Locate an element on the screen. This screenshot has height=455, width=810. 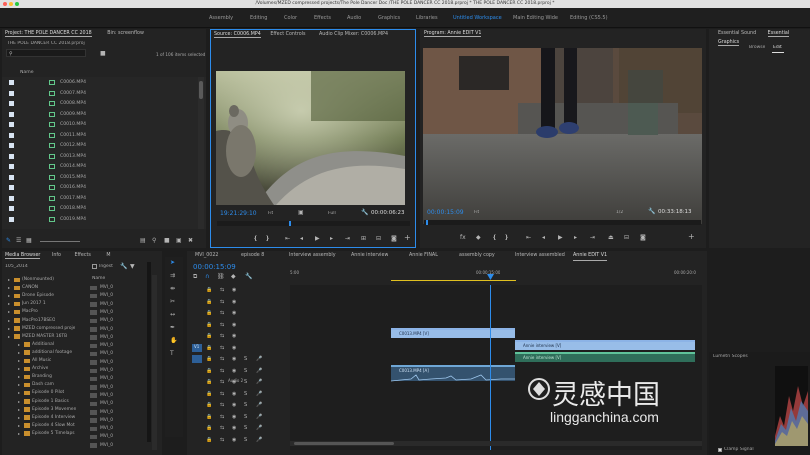
workspace-tab-editing-cs55: Editing (CS5.5) is located at coordinates (589, 18).